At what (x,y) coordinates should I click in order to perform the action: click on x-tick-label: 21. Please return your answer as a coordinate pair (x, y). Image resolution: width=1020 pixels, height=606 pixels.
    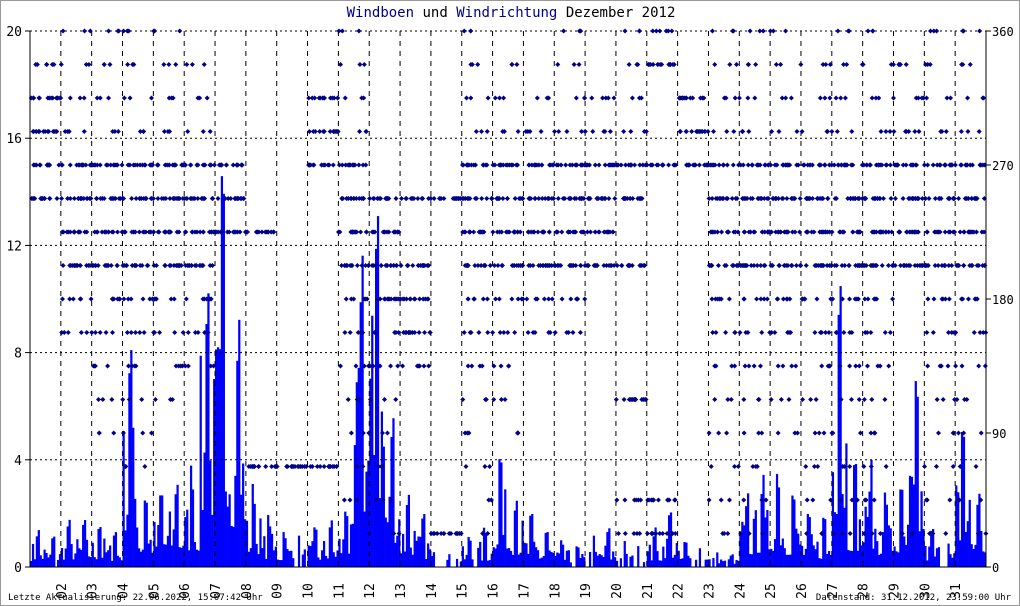
    Looking at the image, I should click on (648, 591).